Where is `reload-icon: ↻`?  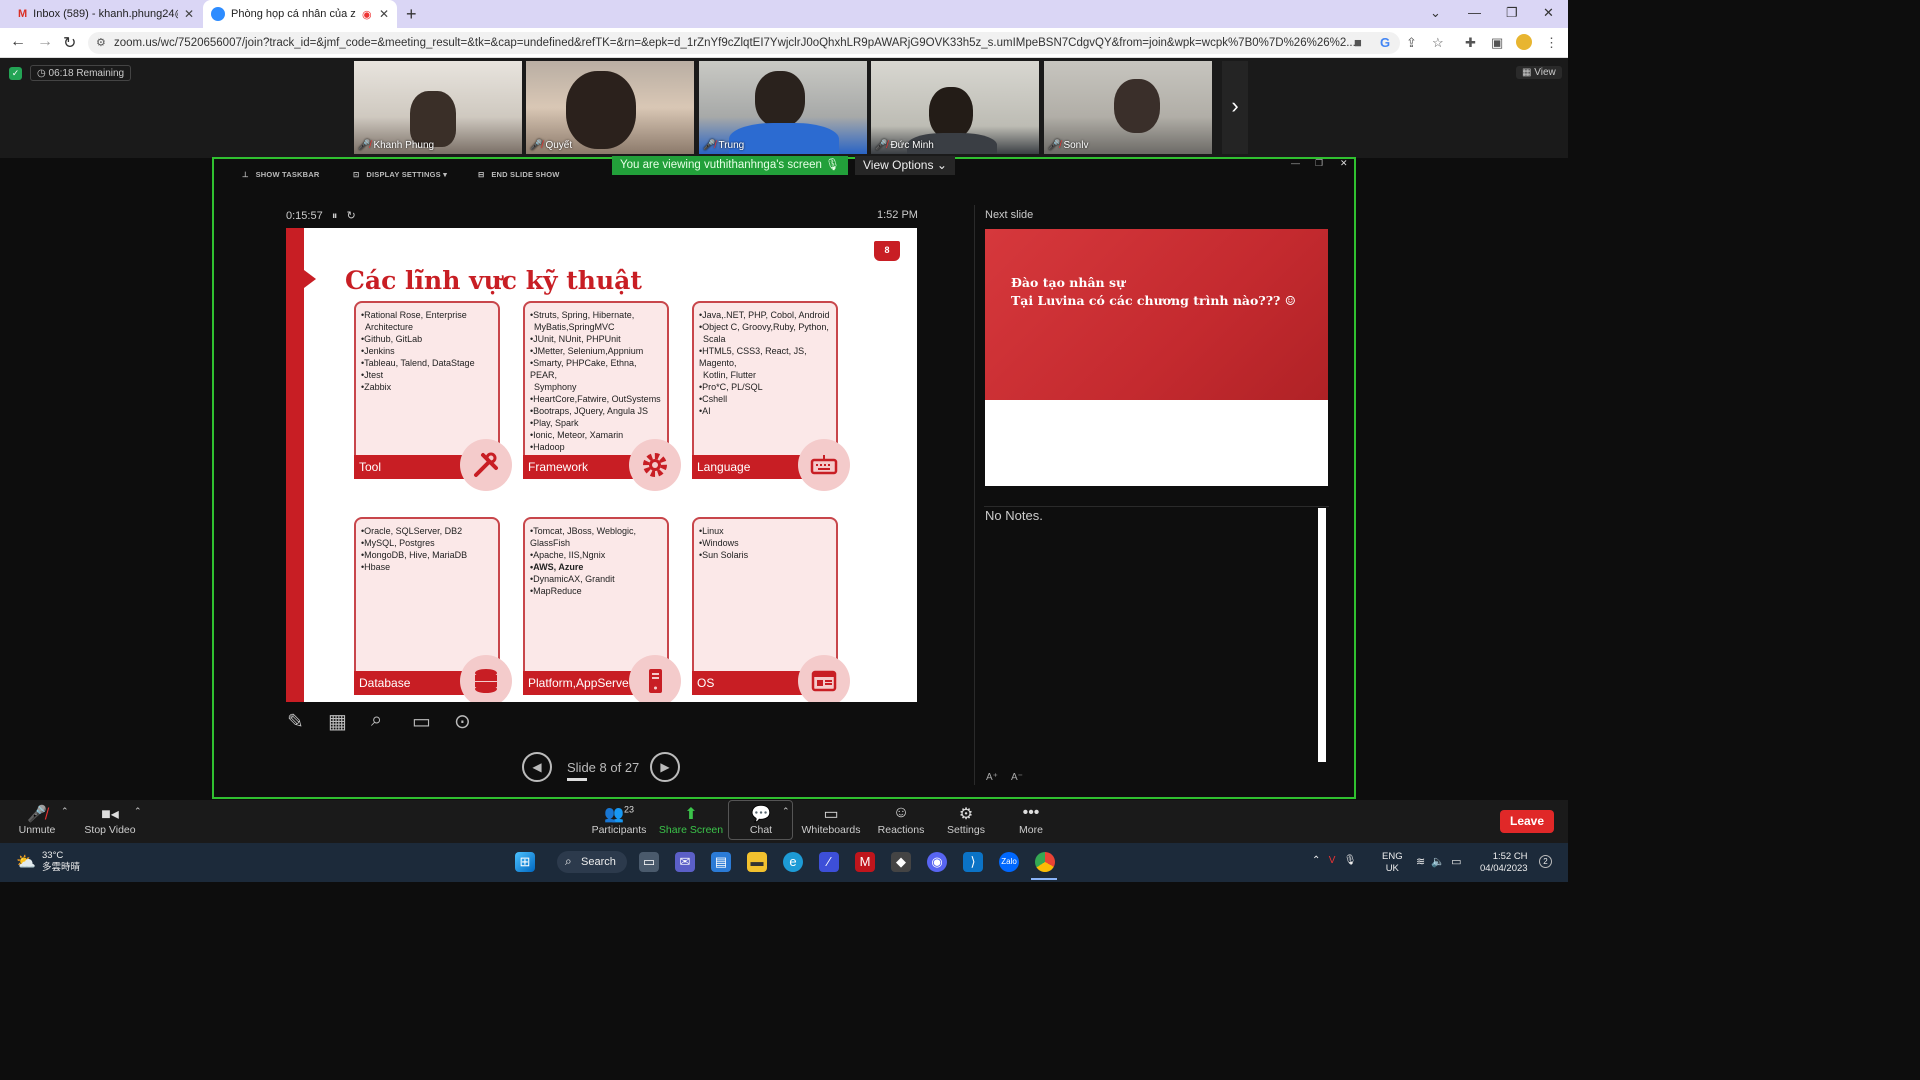
reload-icon: ↻ is located at coordinates (69, 43).